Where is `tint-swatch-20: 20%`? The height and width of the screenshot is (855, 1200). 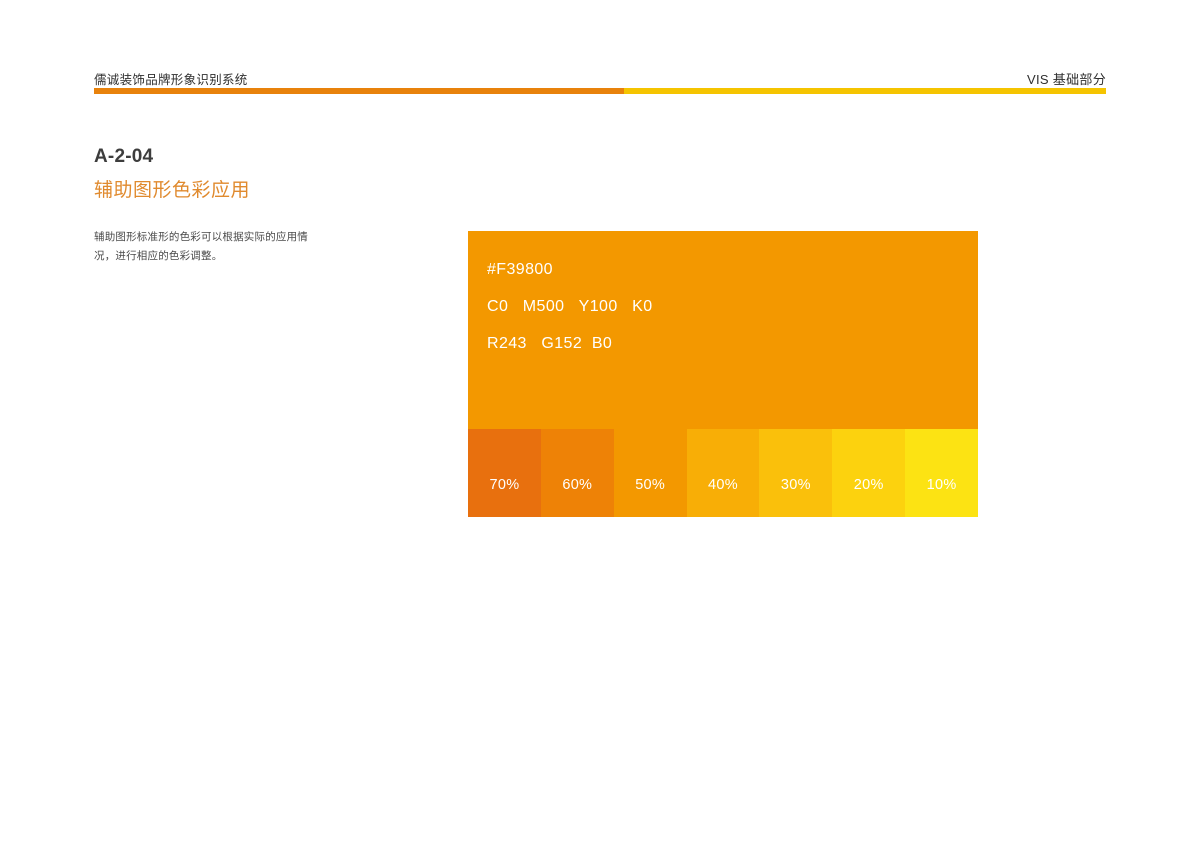 tint-swatch-20: 20% is located at coordinates (869, 473).